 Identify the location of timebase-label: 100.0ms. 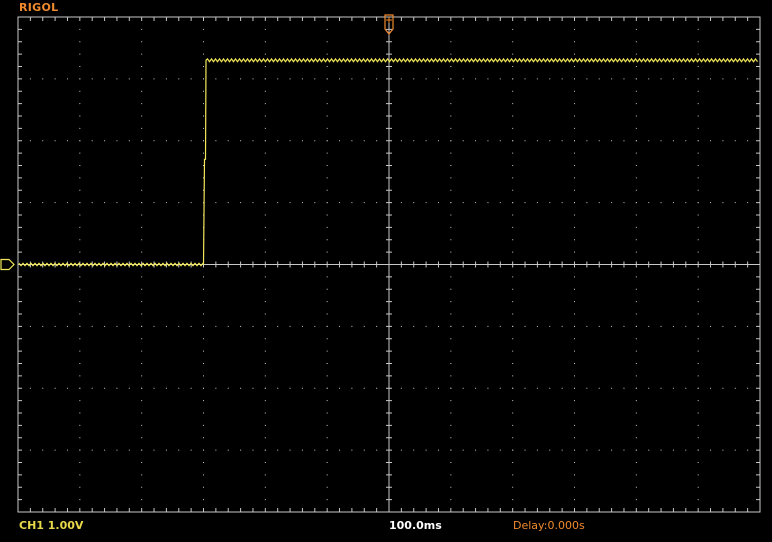
(415, 525).